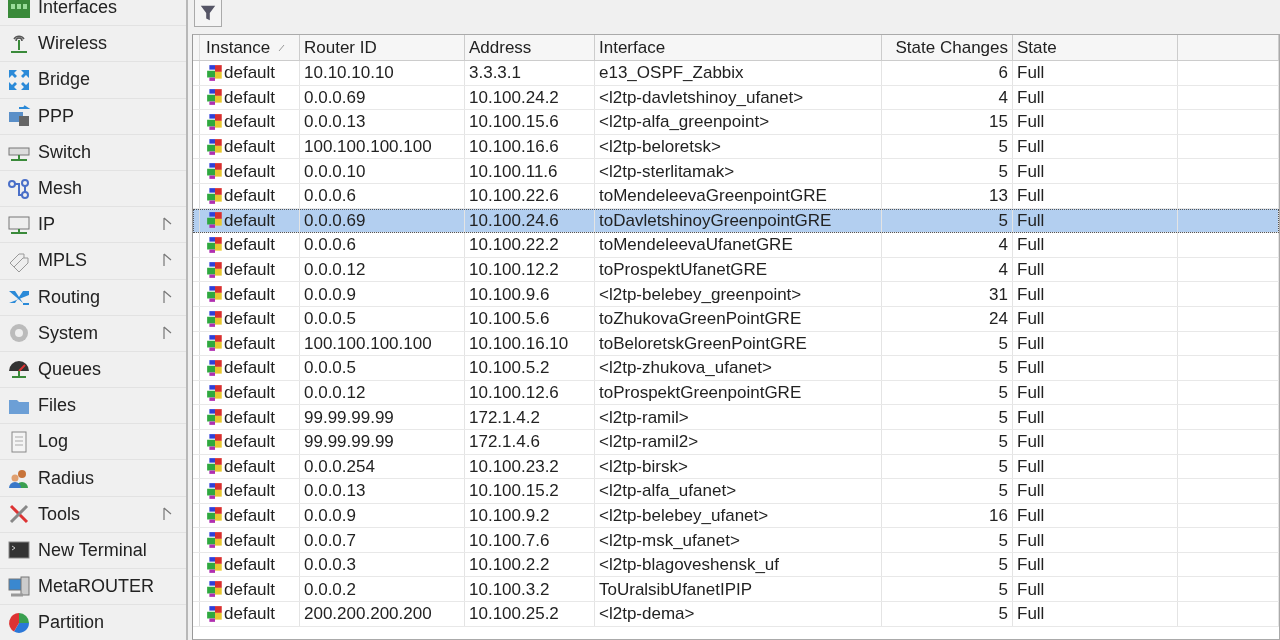  I want to click on table-row: default 0.0.0.10 10.100.11.6 <l2tp-sterlitamak> 5 Full, so click(736, 171).